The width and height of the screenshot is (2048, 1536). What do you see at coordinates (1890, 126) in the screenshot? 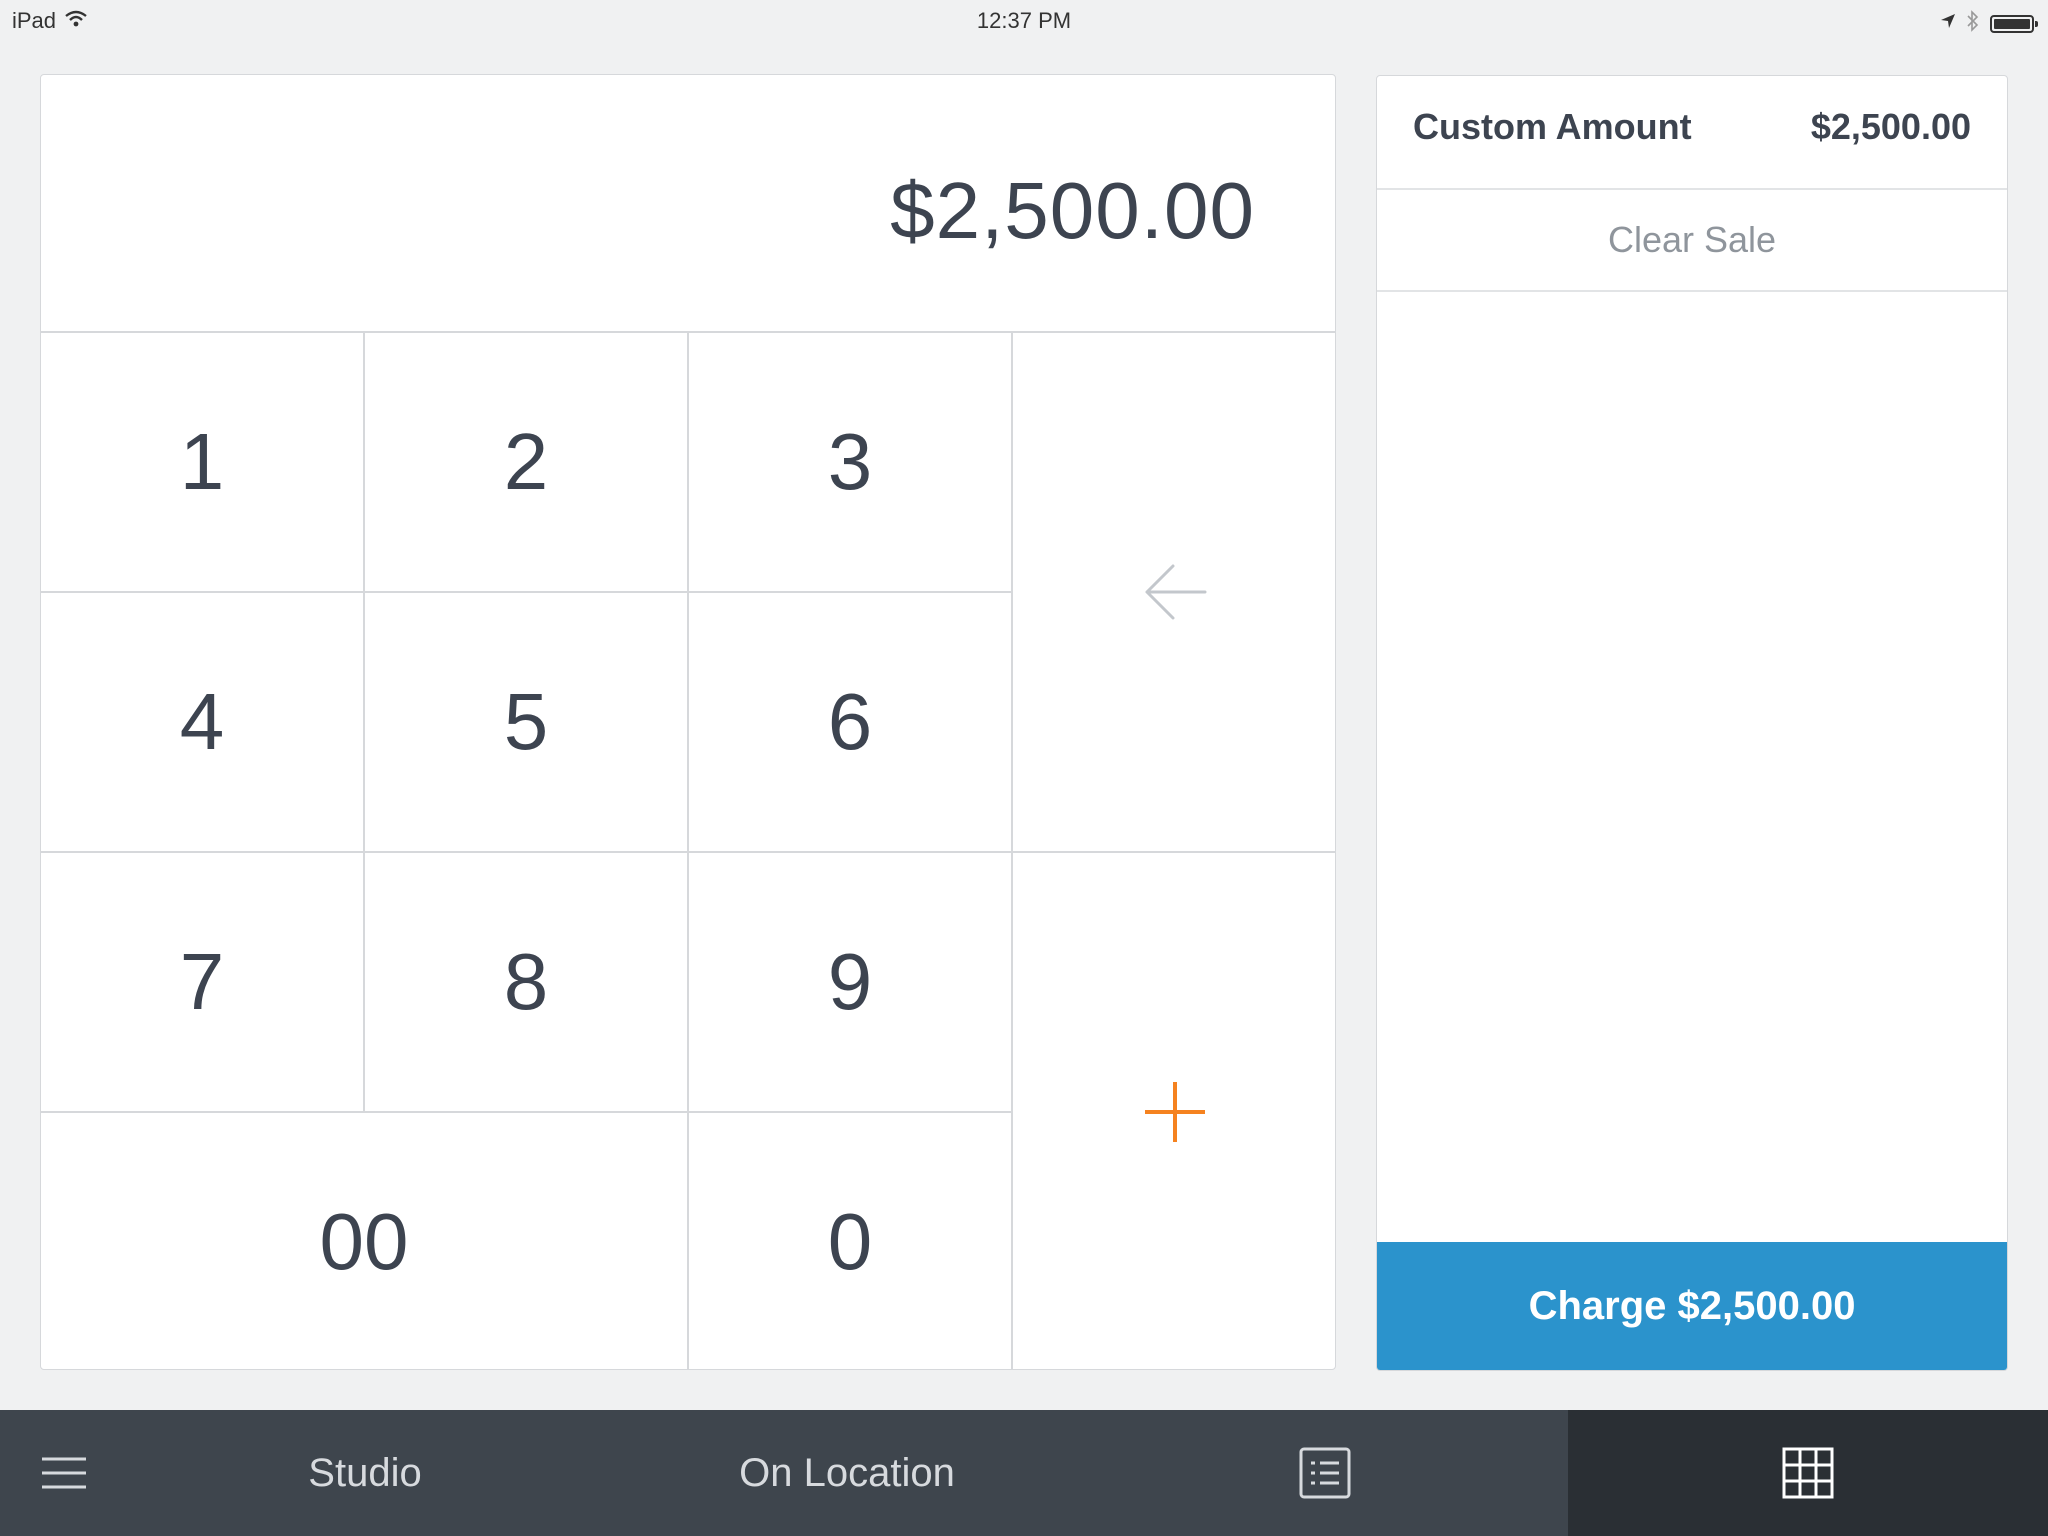
I see `cart-item-price: $2,500.00` at bounding box center [1890, 126].